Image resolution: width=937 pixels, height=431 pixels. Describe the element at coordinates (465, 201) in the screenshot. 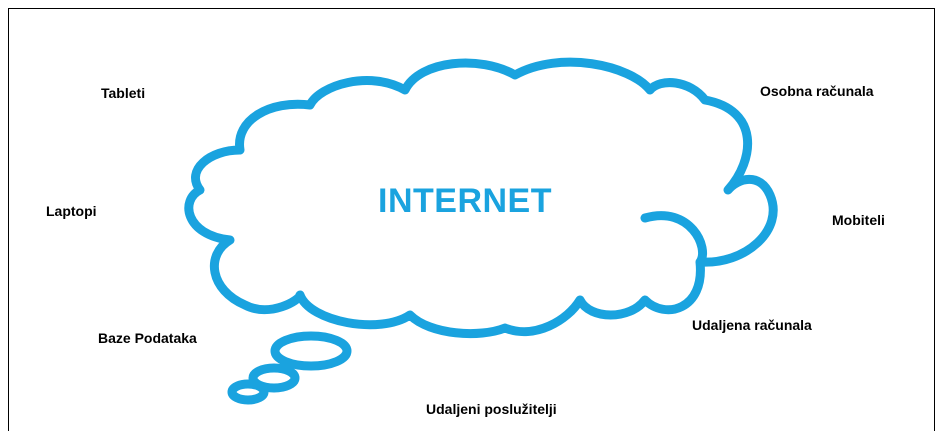

I see `internet-title: INTERNET` at that location.